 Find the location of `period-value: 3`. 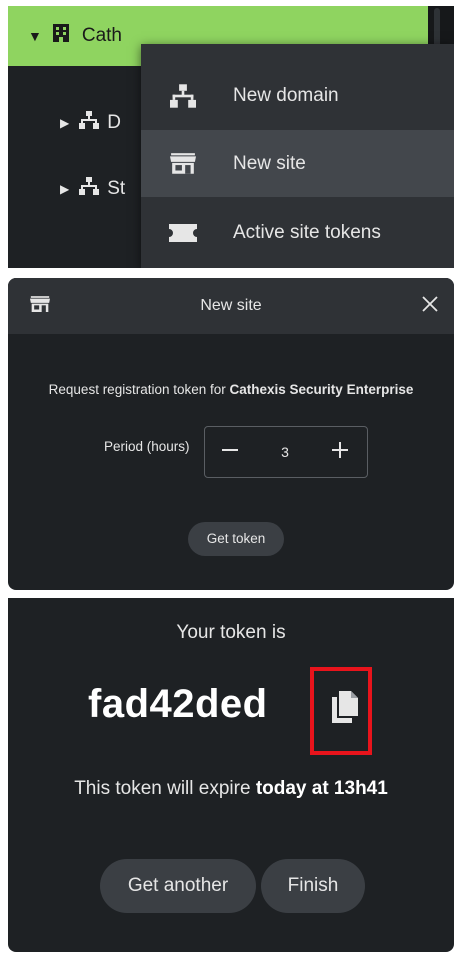

period-value: 3 is located at coordinates (285, 452).